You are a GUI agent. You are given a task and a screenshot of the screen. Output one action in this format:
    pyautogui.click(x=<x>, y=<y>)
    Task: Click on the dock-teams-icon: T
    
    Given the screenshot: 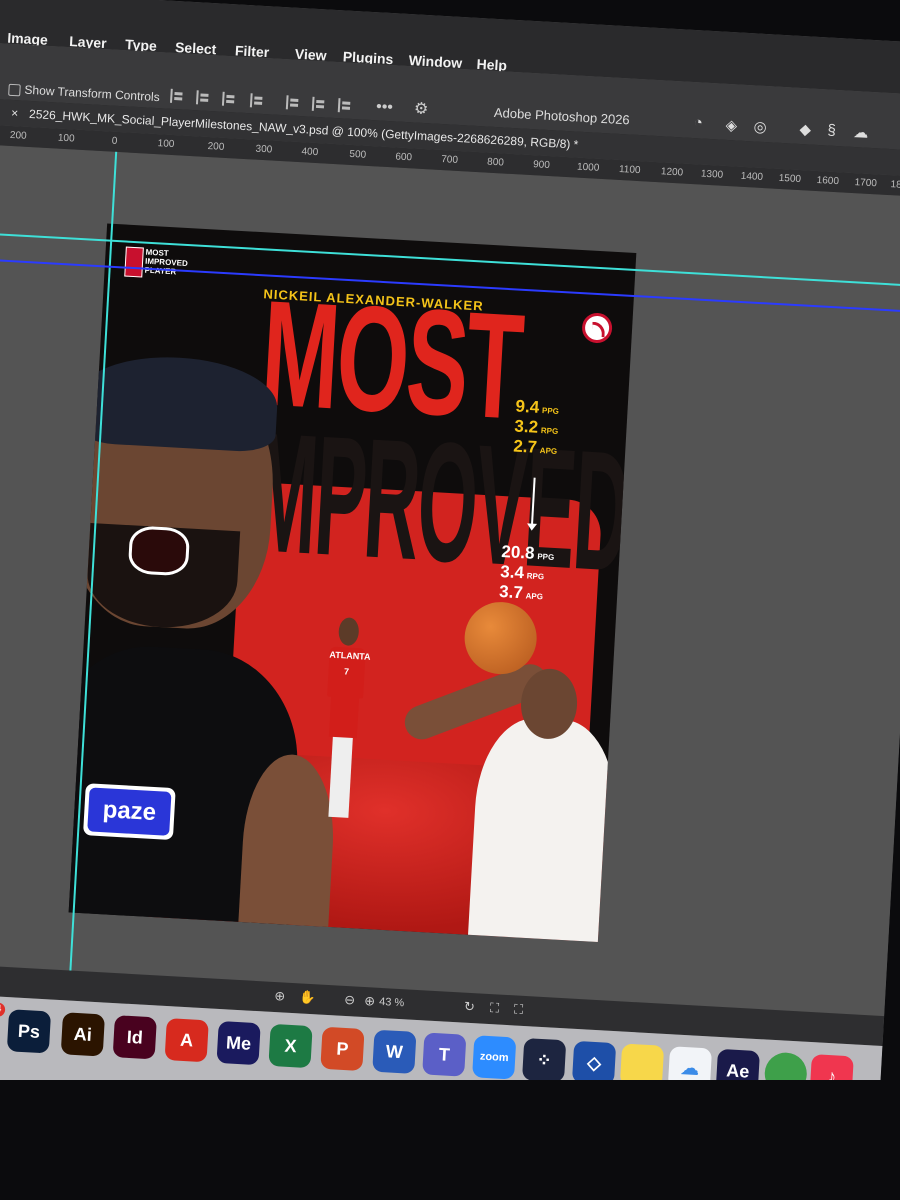 What is the action you would take?
    pyautogui.click(x=444, y=1054)
    